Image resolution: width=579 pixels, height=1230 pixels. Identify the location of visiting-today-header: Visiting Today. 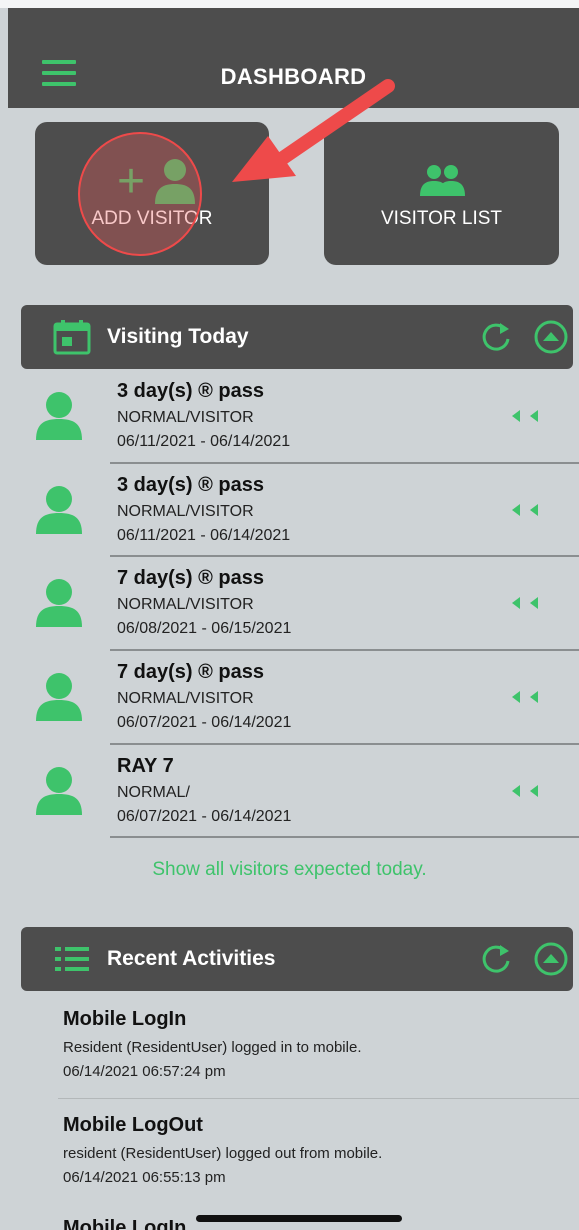
(297, 337).